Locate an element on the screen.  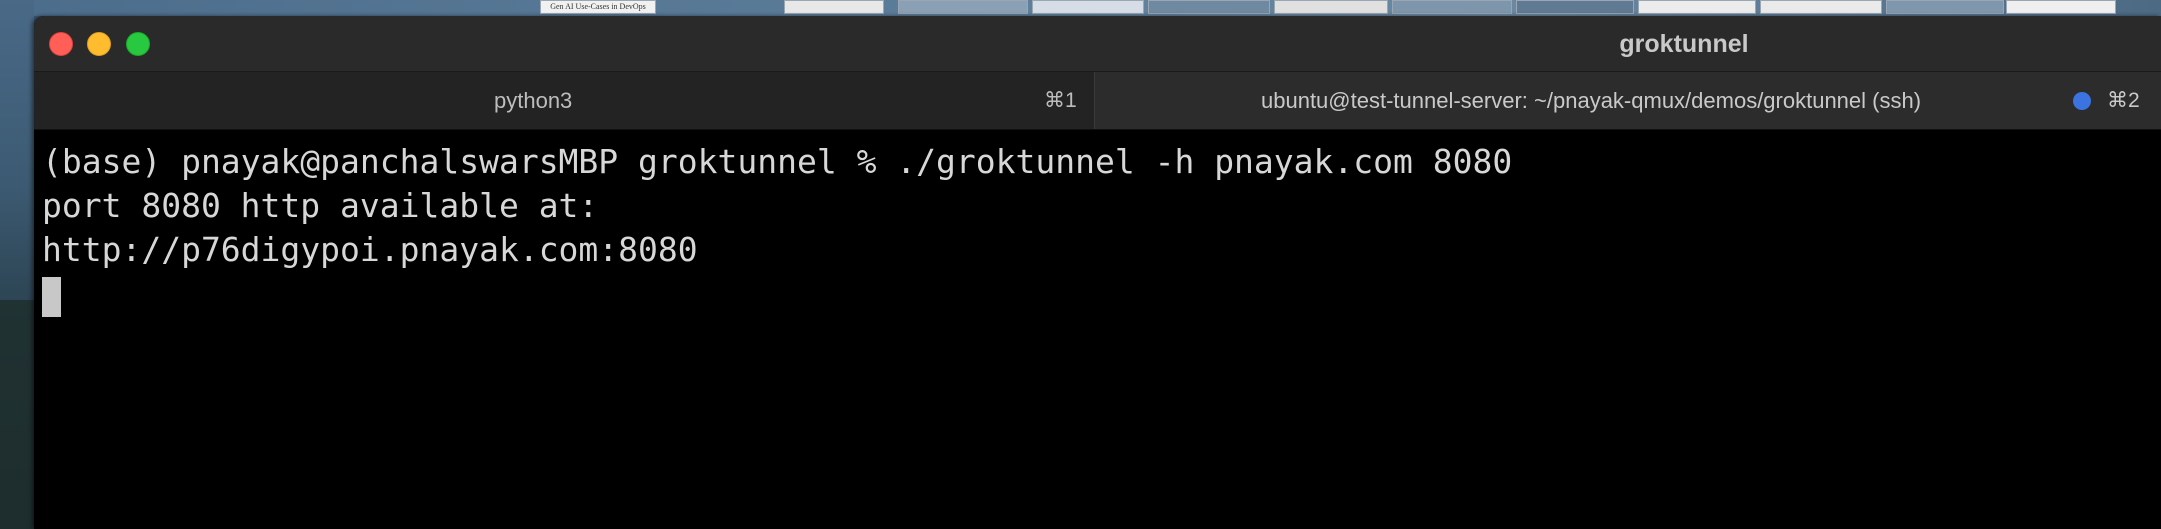
maximize-icon is located at coordinates (138, 44).